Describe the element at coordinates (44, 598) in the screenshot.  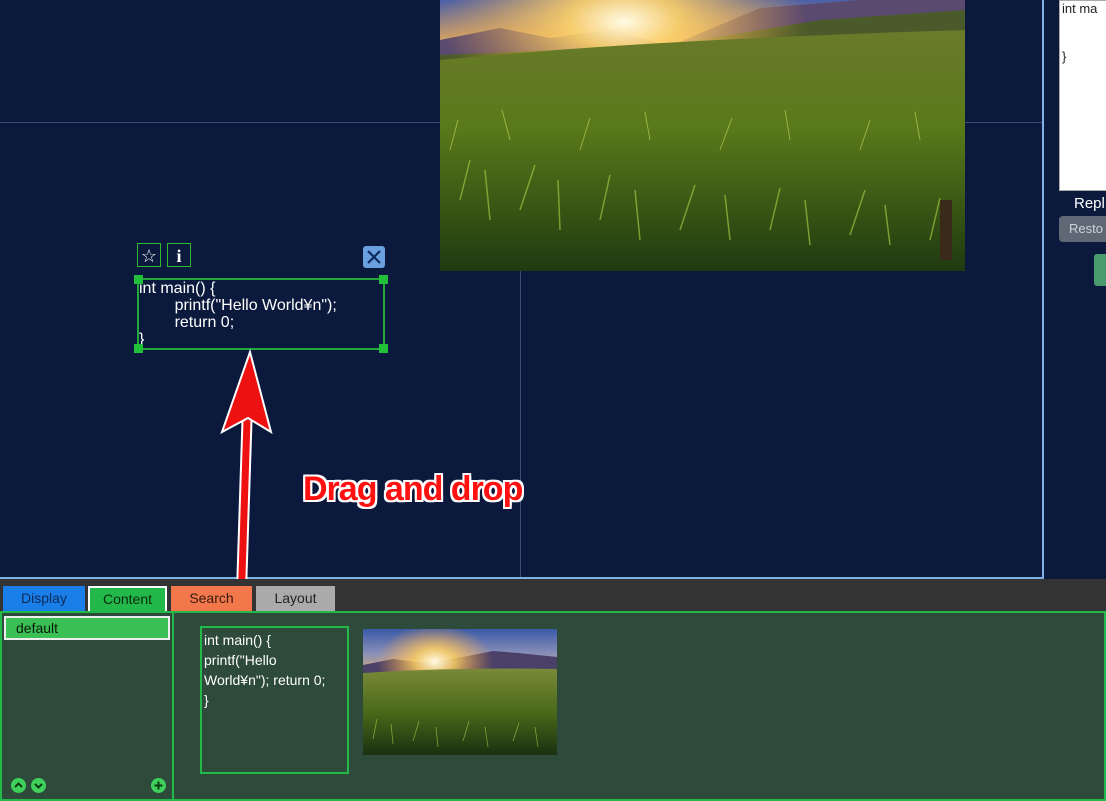
I see `tab-display: Display` at that location.